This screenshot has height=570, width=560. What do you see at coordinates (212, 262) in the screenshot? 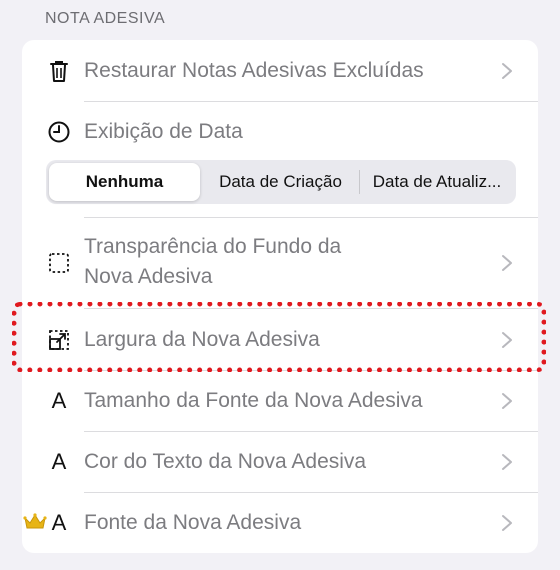
I see `background-transparency-label: Transparência do Fundo da Nova Adesiva` at bounding box center [212, 262].